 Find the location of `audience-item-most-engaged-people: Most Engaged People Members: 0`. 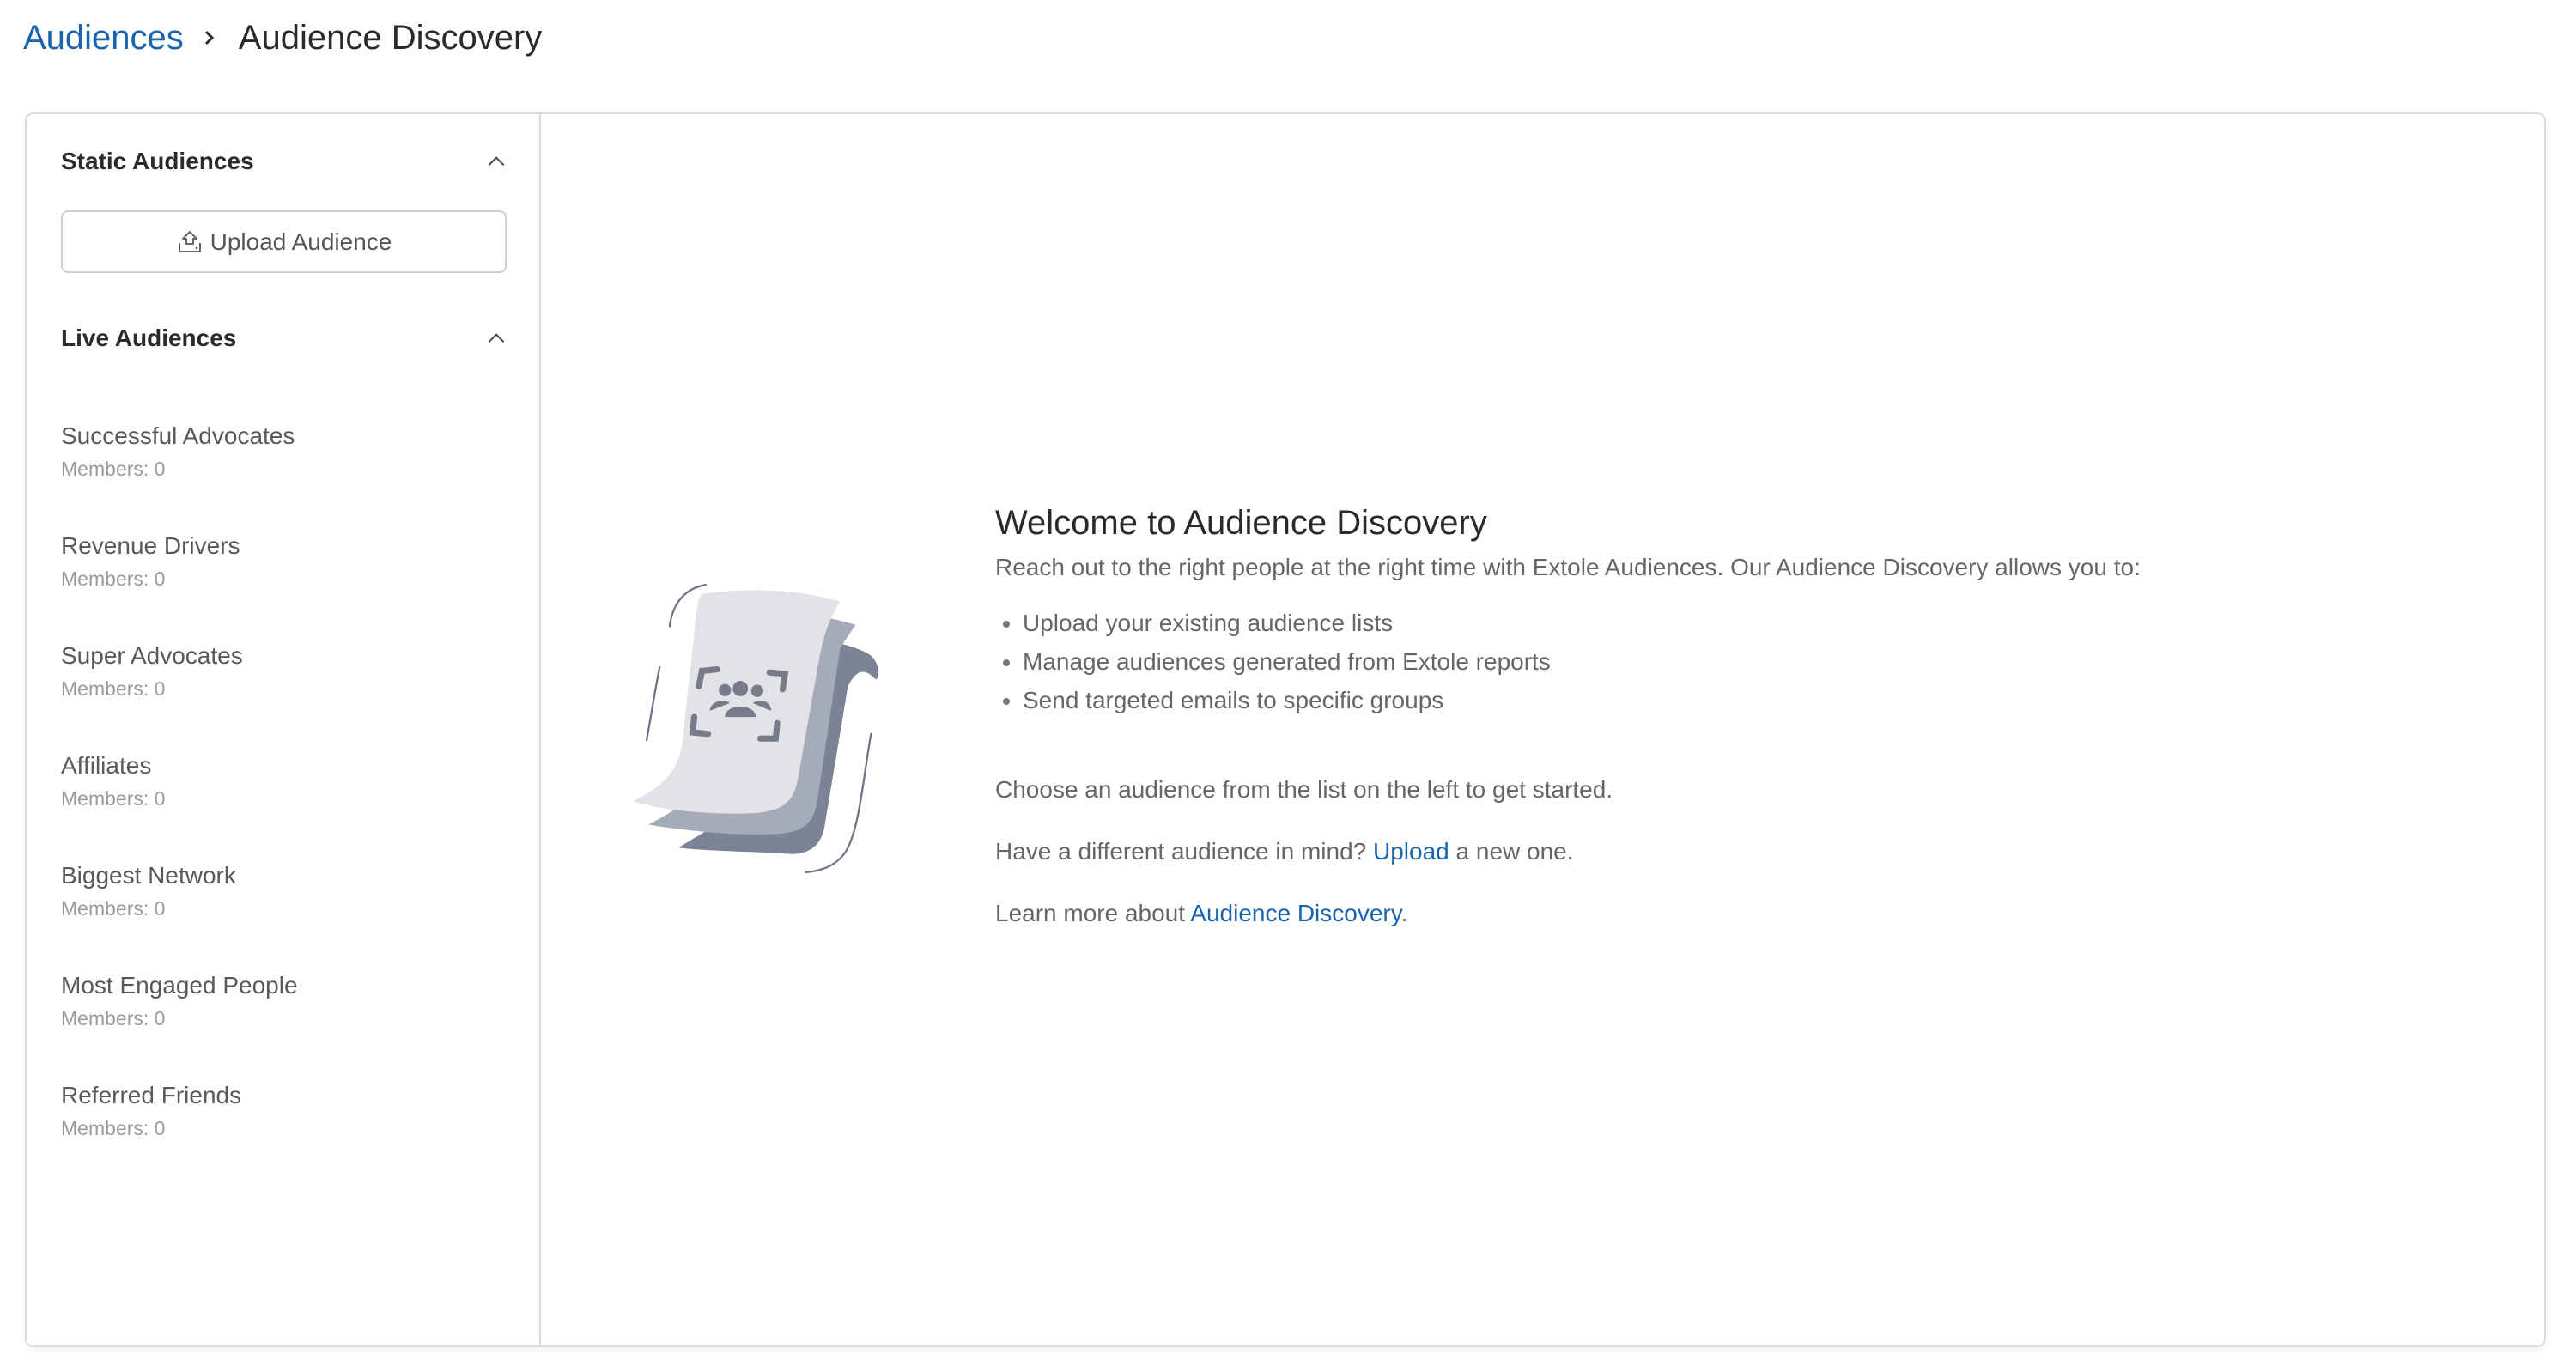

audience-item-most-engaged-people: Most Engaged People Members: 0 is located at coordinates (284, 1021).